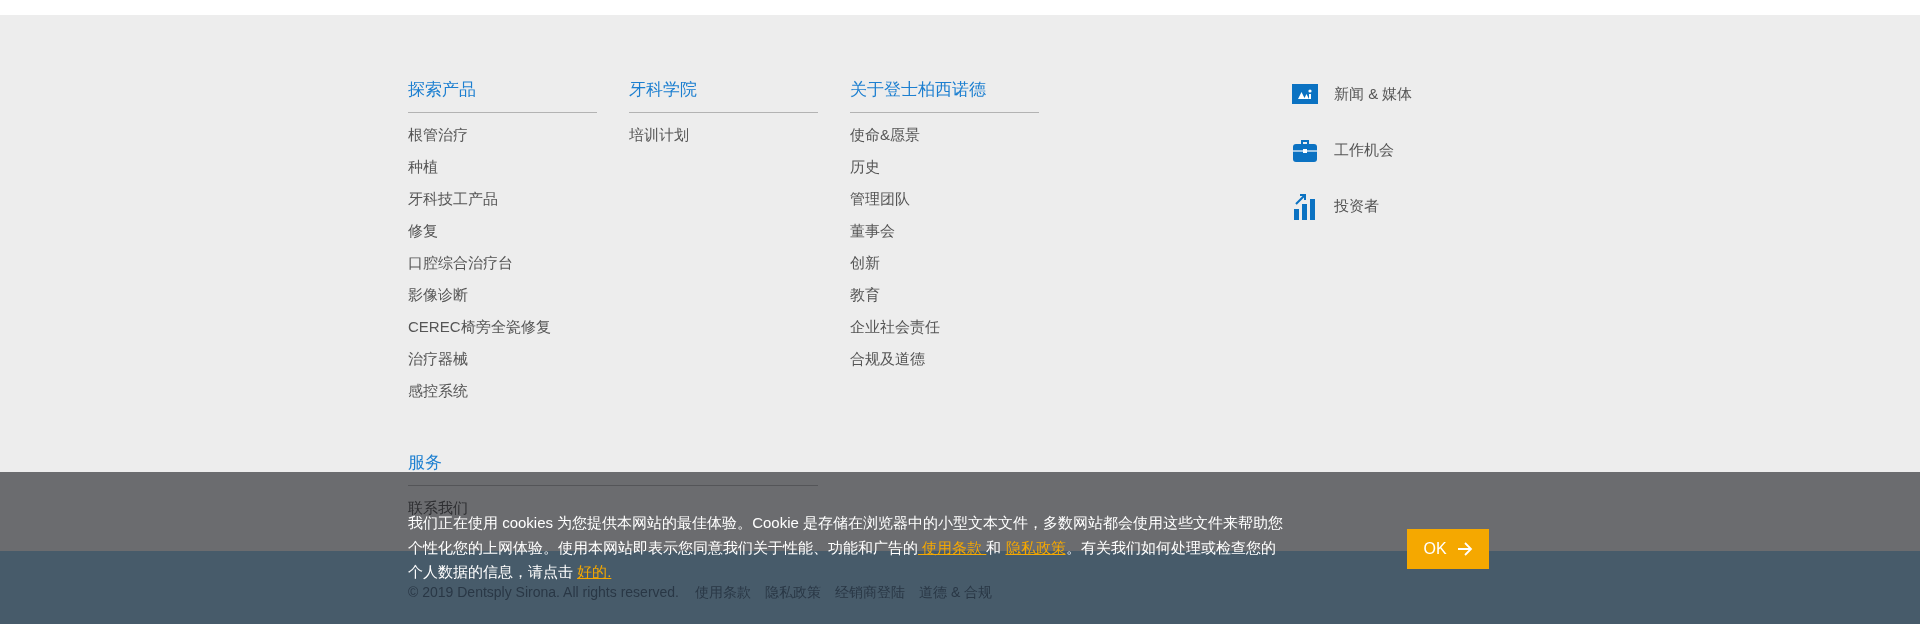 The width and height of the screenshot is (1920, 624). I want to click on footer-link: 修复, so click(423, 231).